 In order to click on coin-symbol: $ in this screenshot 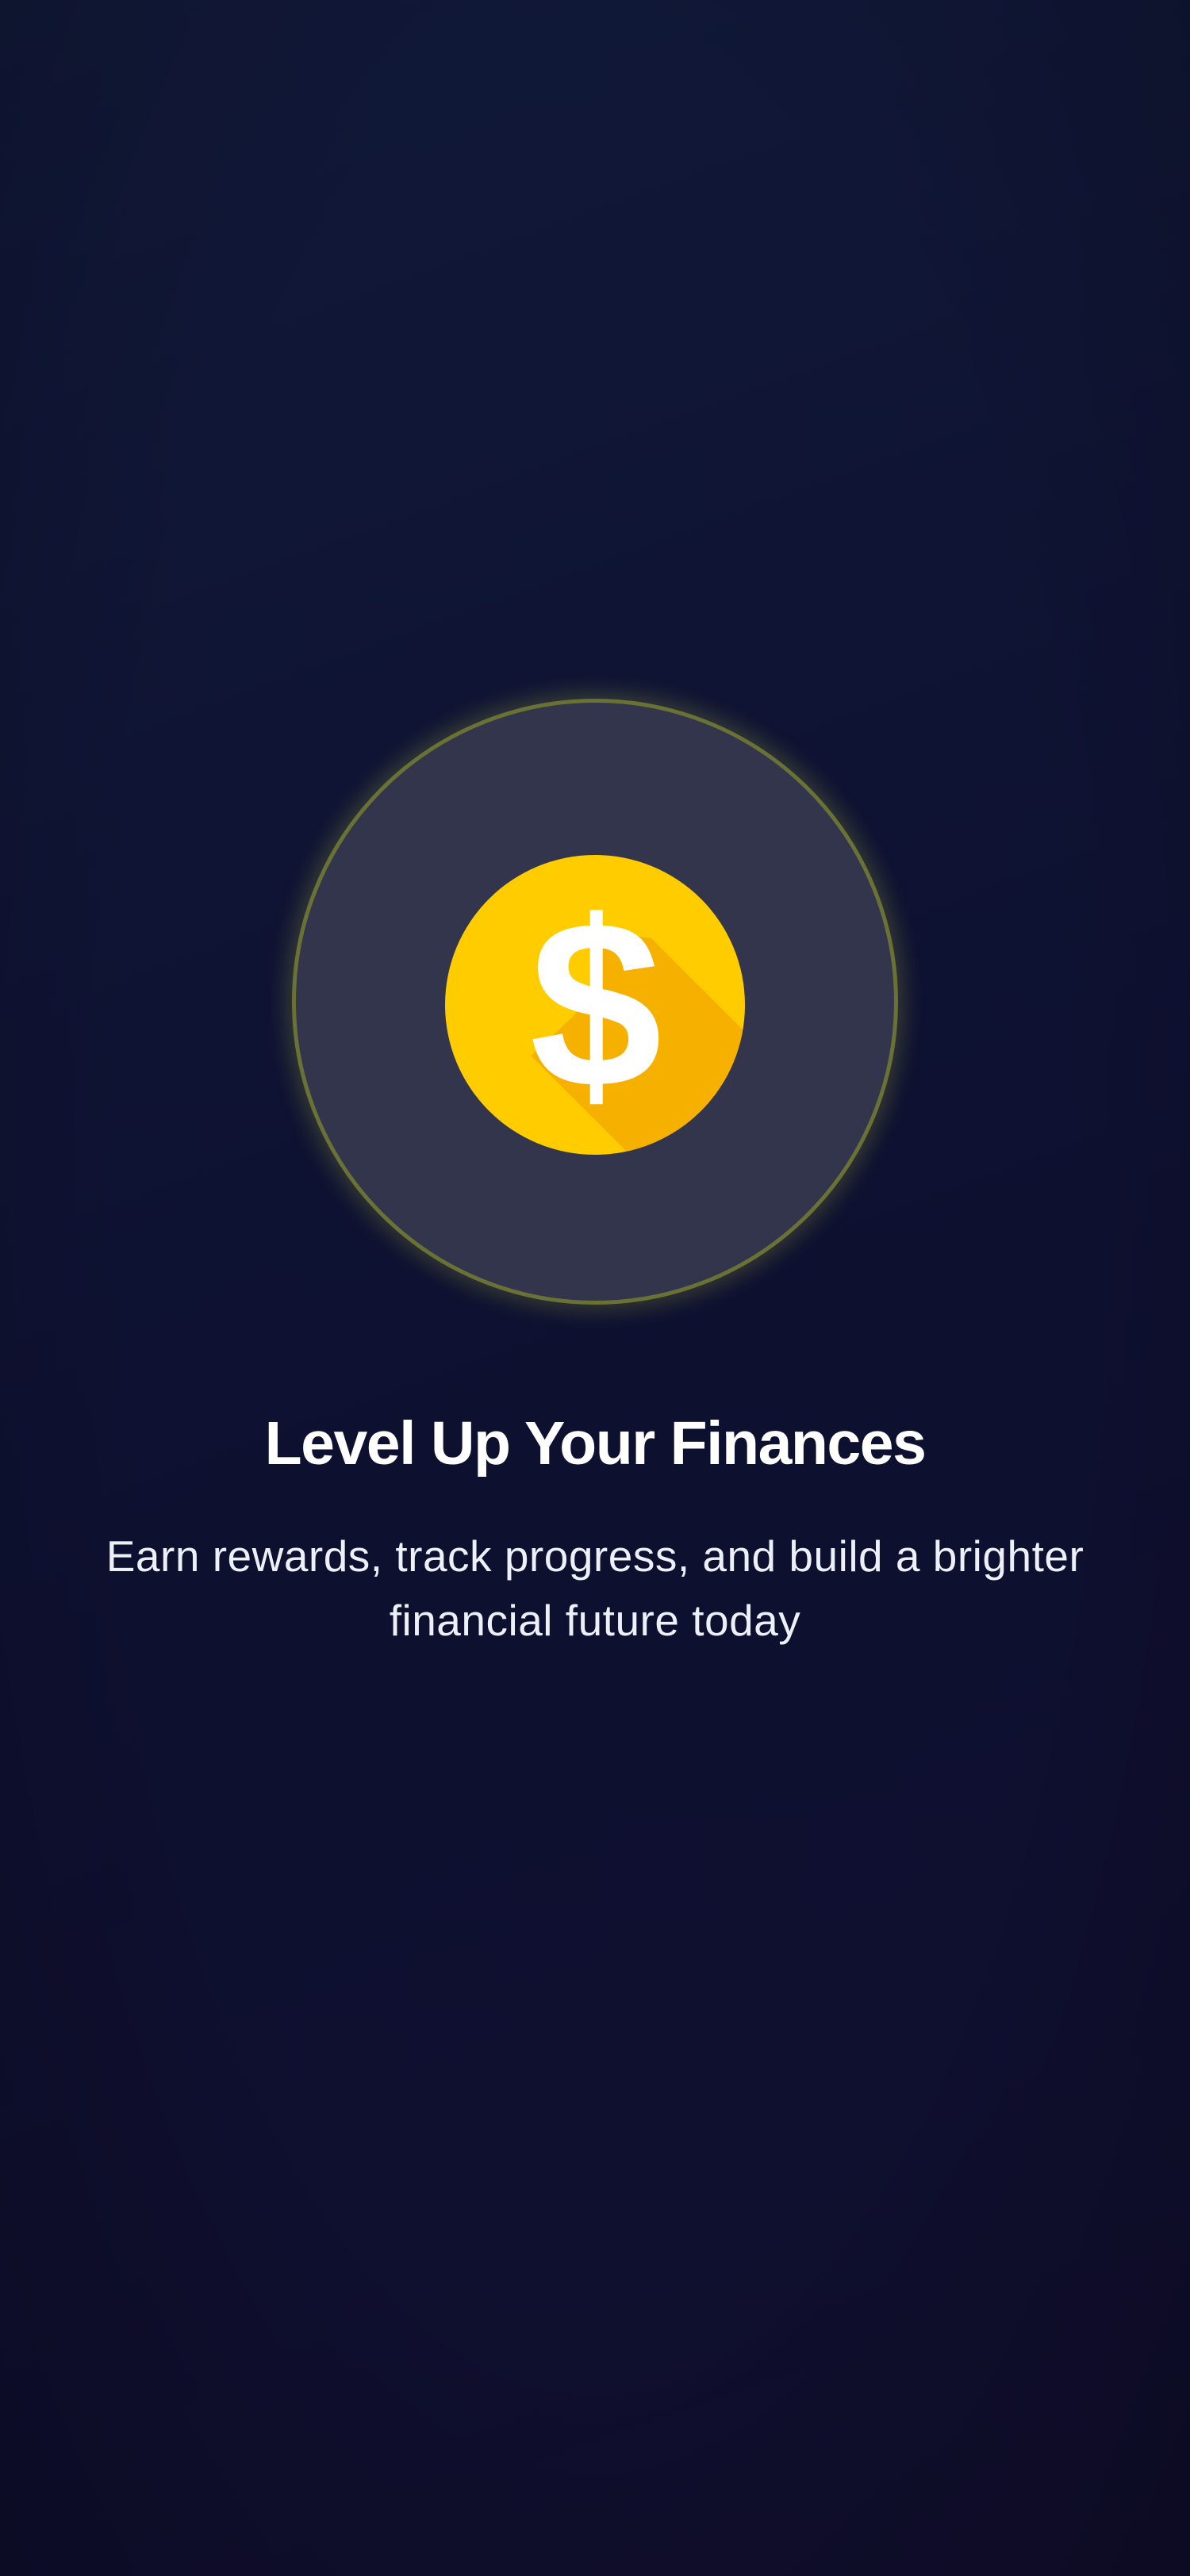, I will do `click(596, 1004)`.